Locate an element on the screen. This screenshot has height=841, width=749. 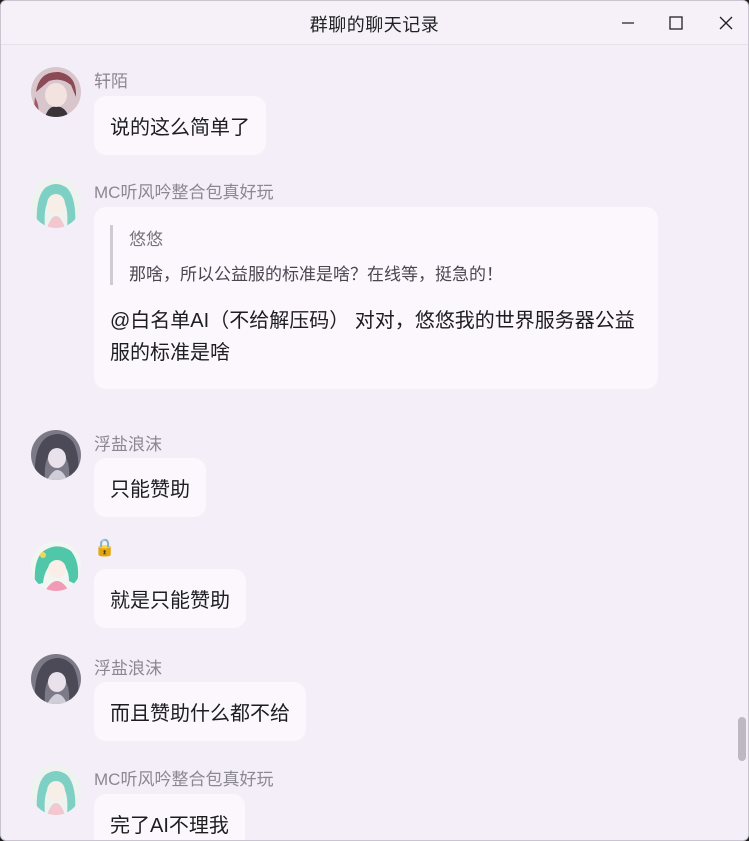
avatar-pink-hair-icon is located at coordinates (56, 92).